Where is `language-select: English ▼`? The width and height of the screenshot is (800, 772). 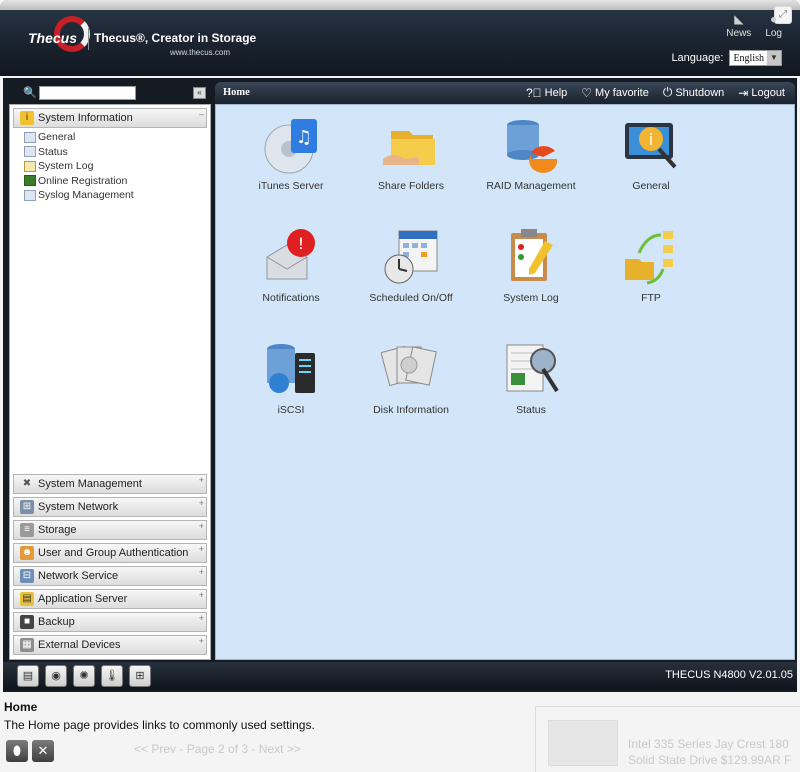
language-select: English ▼ is located at coordinates (755, 58).